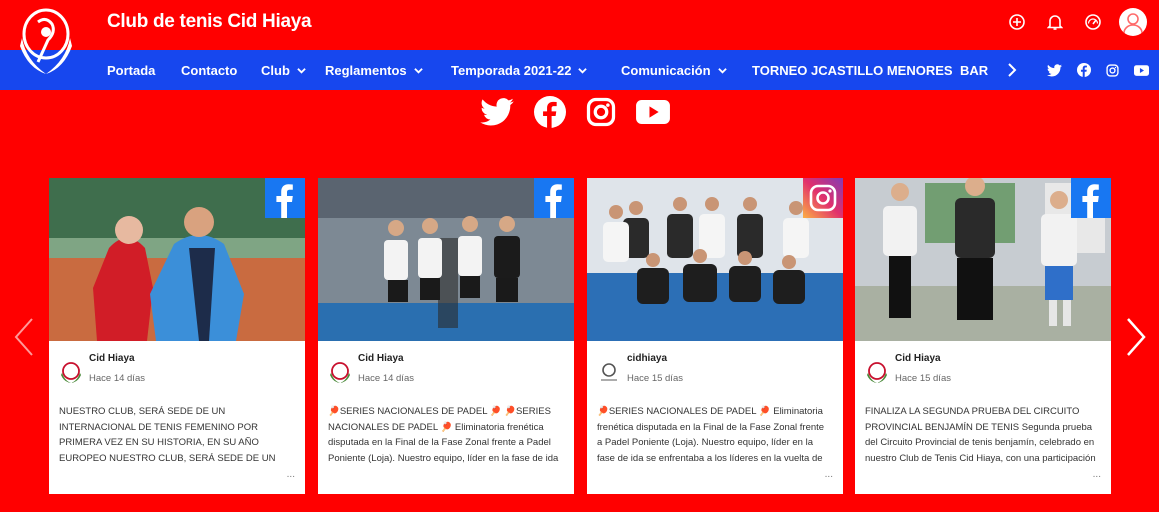 The height and width of the screenshot is (512, 1159). What do you see at coordinates (1055, 22) in the screenshot?
I see `bell-icon` at bounding box center [1055, 22].